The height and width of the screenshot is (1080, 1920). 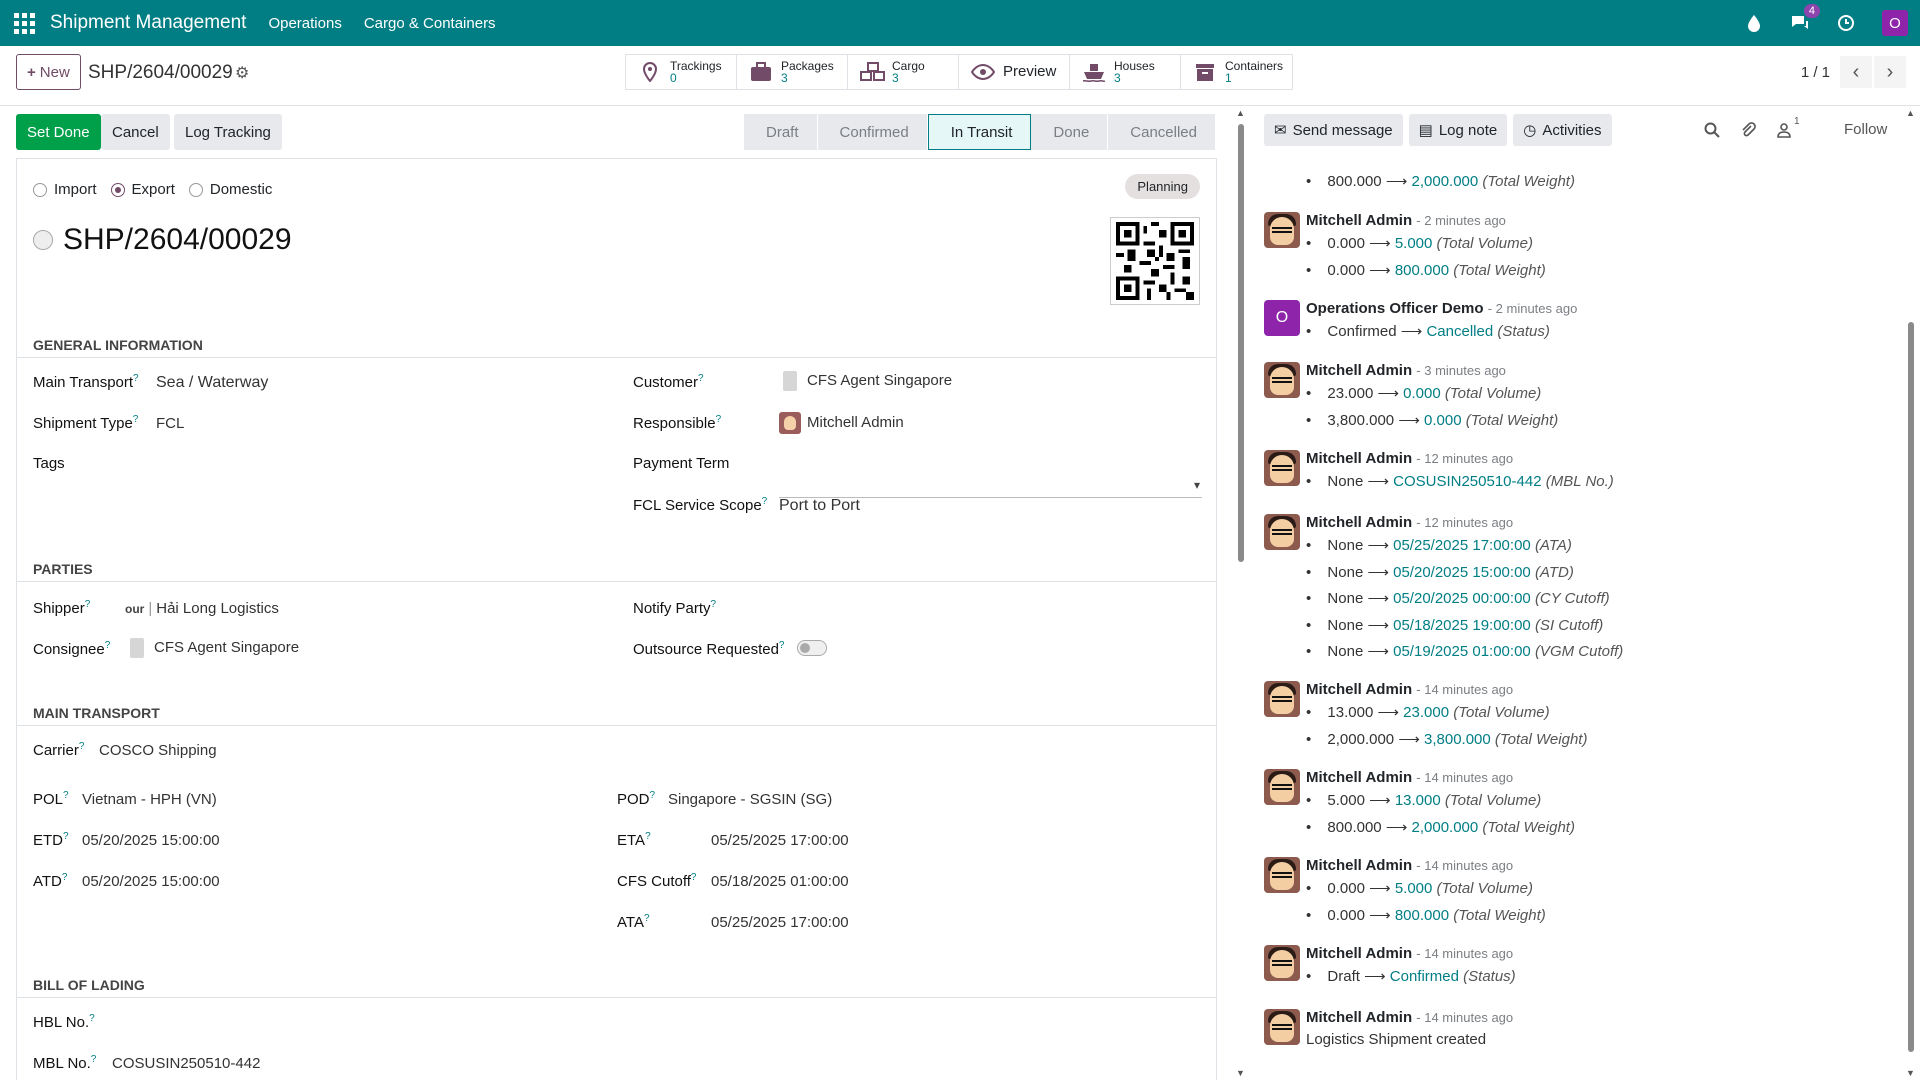 I want to click on gear-icon: ⚙, so click(x=242, y=73).